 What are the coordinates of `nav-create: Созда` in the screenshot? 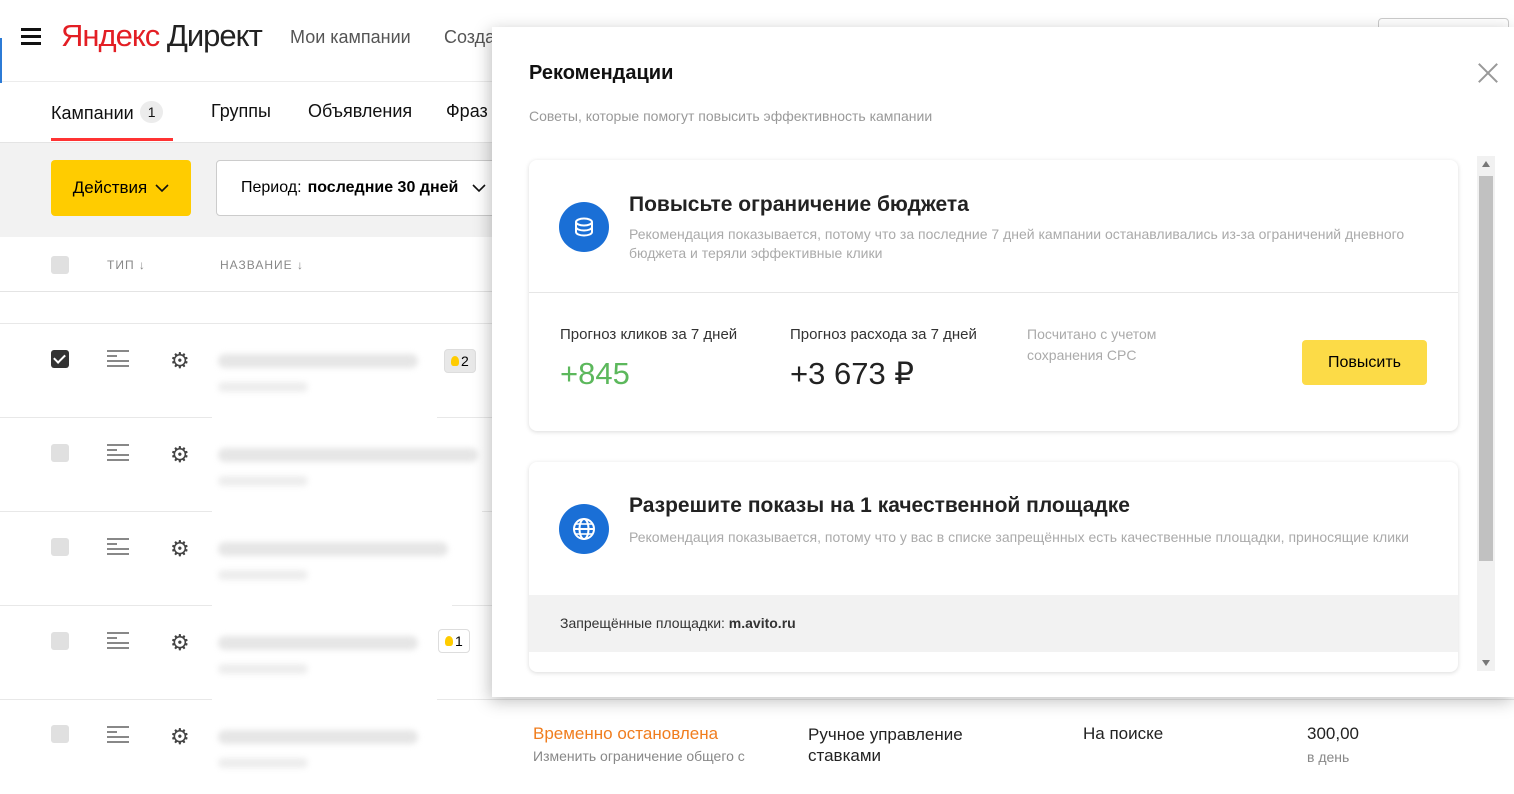 It's located at (469, 37).